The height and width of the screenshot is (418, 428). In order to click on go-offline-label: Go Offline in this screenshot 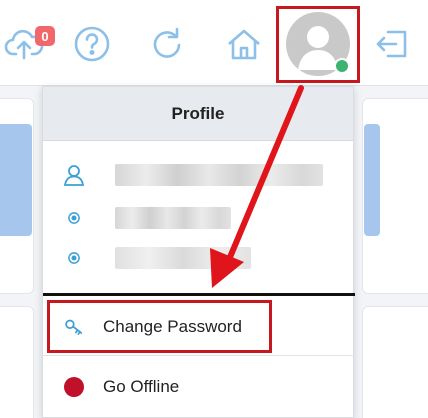, I will do `click(141, 386)`.